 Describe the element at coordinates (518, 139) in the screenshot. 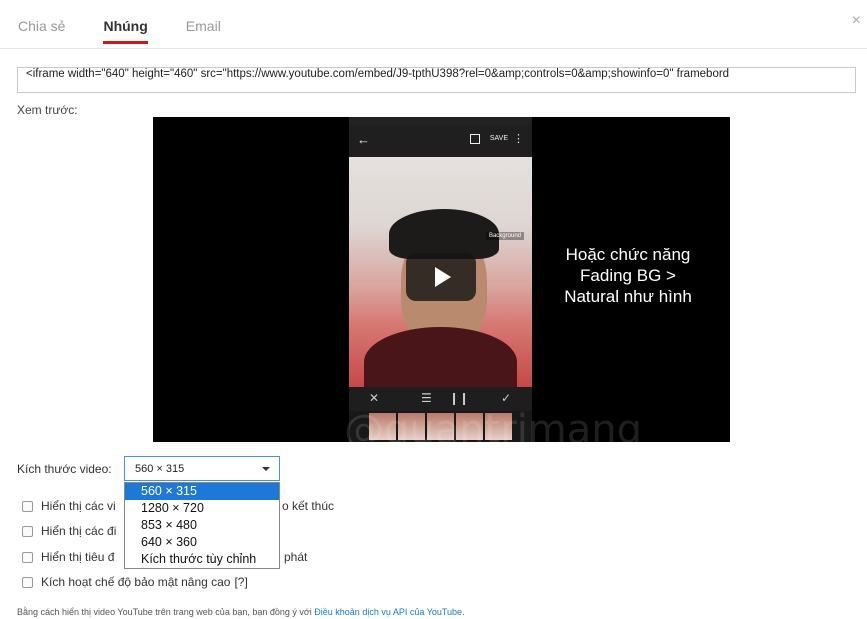

I see `more-vert-icon: ⋮` at that location.